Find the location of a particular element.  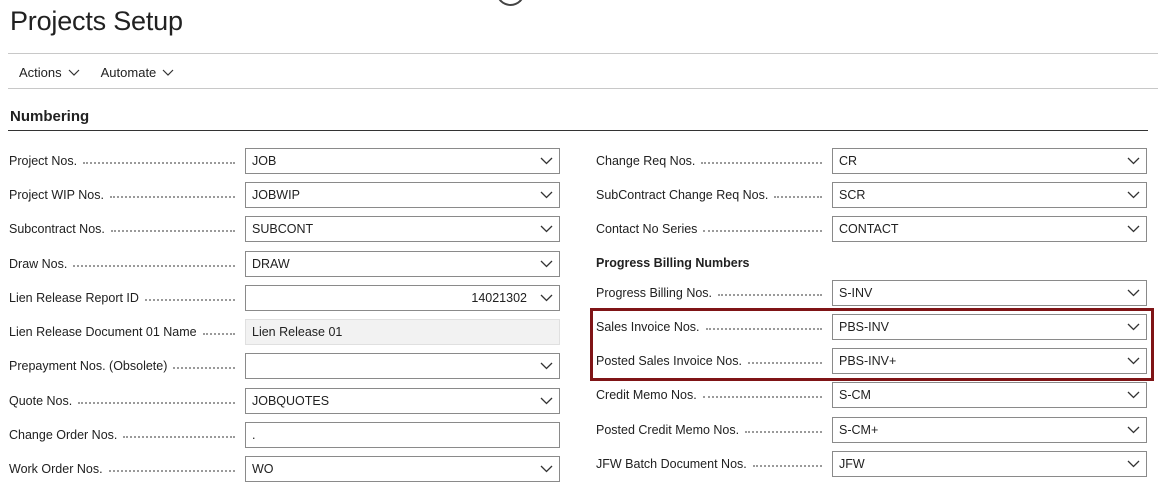

subcontract-nos-select: SUBCONT is located at coordinates (402, 229).